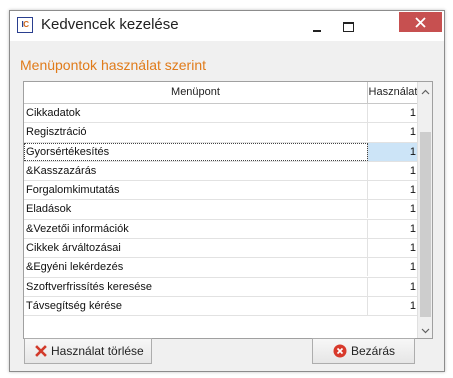 The width and height of the screenshot is (453, 378). Describe the element at coordinates (25, 25) in the screenshot. I see `app-logo-icon: IC` at that location.